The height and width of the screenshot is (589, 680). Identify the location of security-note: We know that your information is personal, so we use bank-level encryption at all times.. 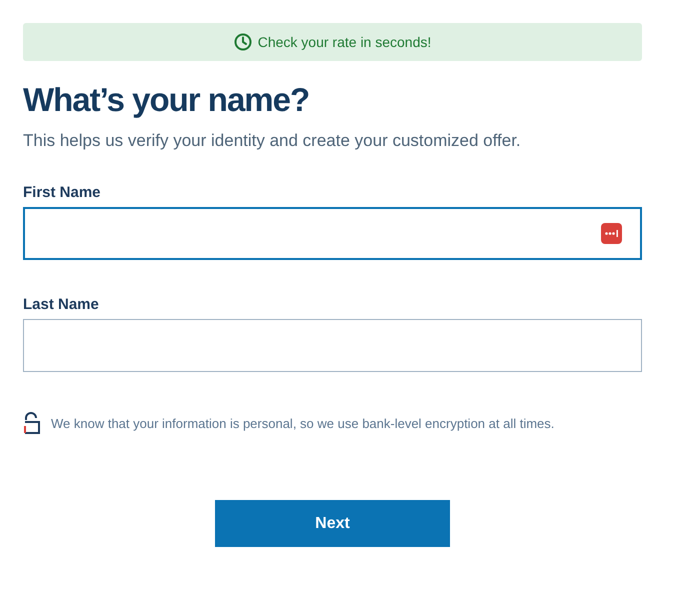
(302, 423).